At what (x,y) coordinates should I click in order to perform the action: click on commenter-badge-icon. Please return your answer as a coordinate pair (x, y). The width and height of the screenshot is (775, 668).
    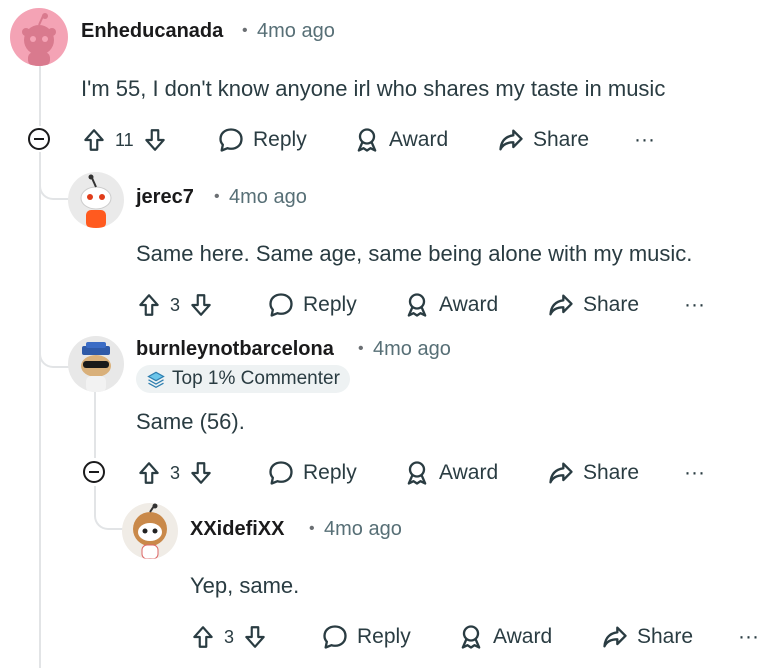
    Looking at the image, I should click on (156, 379).